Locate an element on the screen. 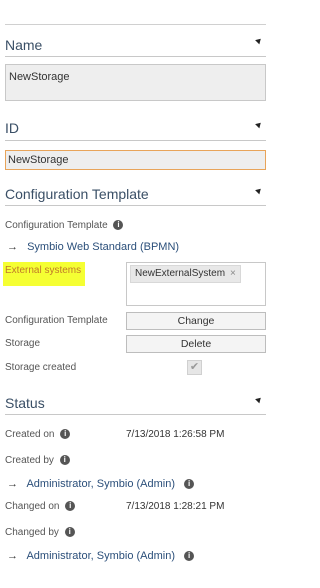  storage-created-checkbox: ✔ is located at coordinates (194, 367).